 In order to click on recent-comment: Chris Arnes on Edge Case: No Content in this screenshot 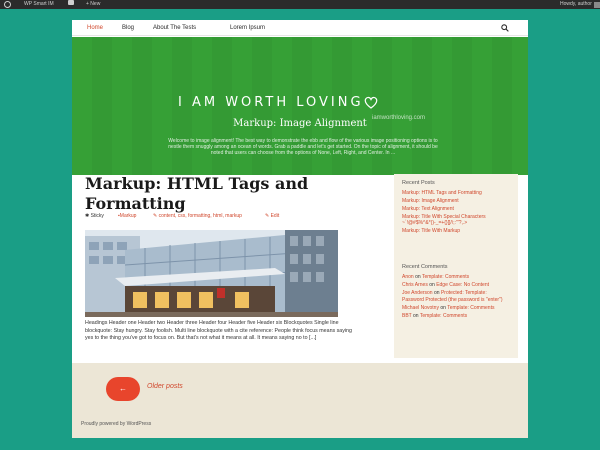, I will do `click(456, 285)`.